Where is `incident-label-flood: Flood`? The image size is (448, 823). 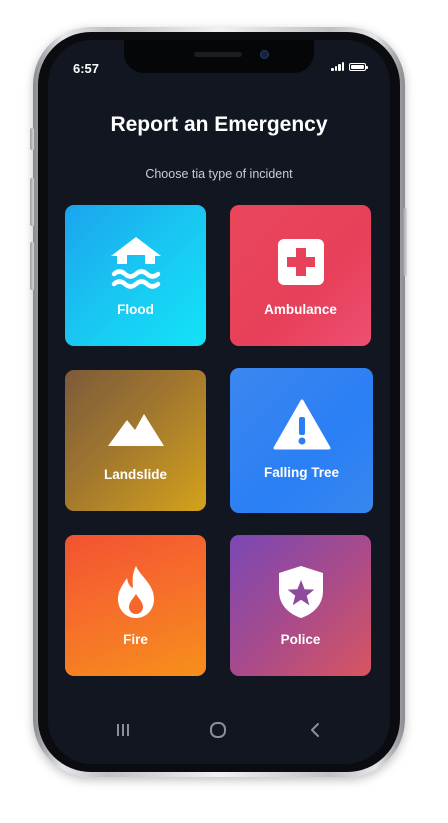 incident-label-flood: Flood is located at coordinates (135, 309).